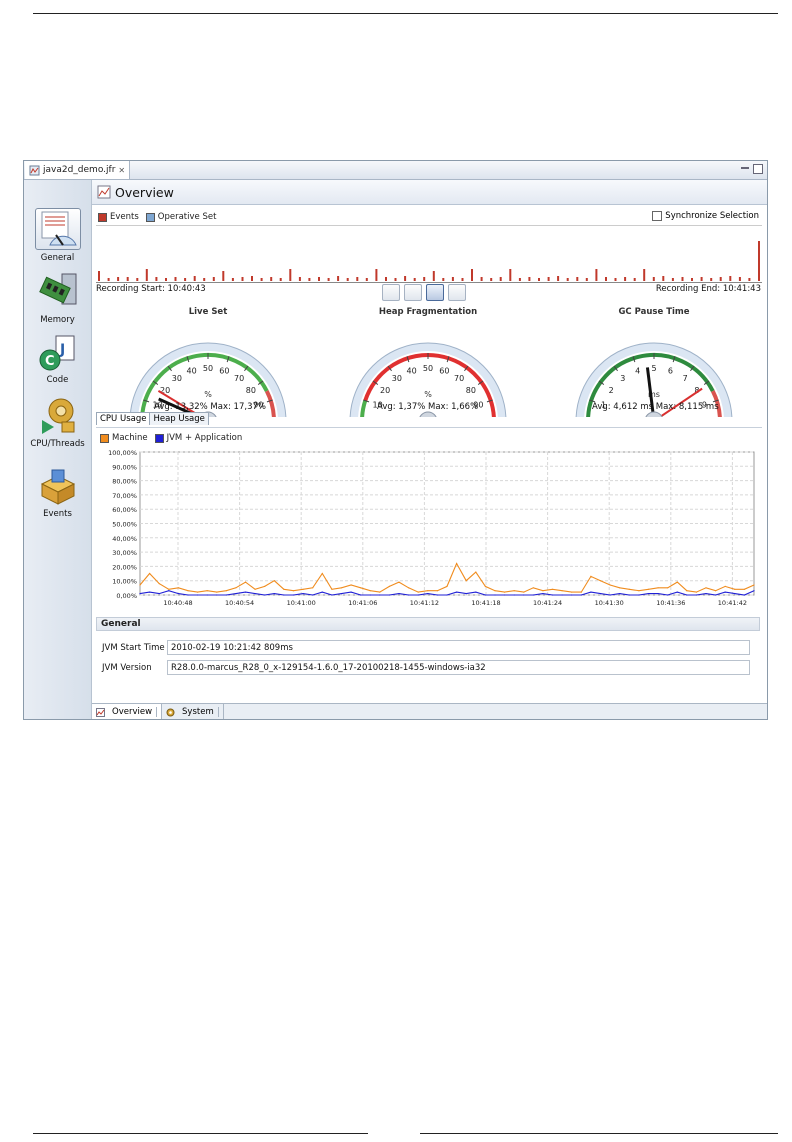  I want to click on sidebar-item-code: JC Code, so click(57, 358).